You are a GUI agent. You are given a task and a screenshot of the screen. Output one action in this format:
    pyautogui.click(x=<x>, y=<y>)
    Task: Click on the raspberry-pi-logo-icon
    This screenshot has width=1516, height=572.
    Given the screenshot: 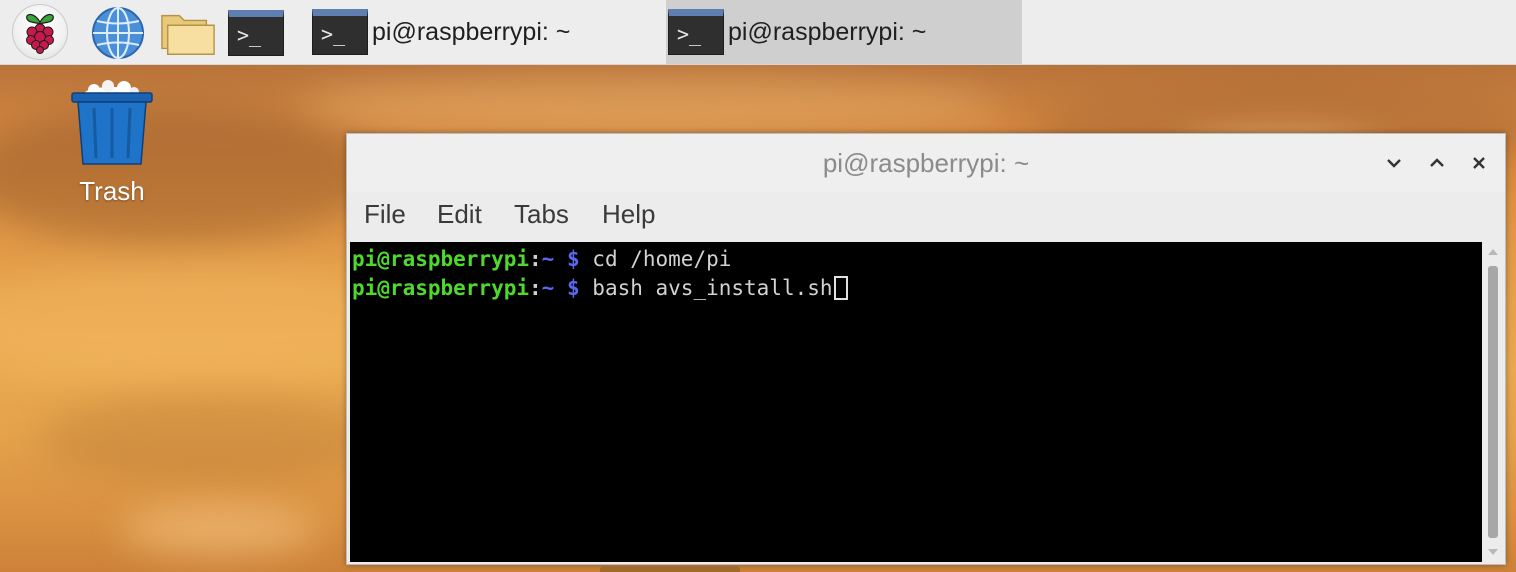 What is the action you would take?
    pyautogui.click(x=40, y=33)
    